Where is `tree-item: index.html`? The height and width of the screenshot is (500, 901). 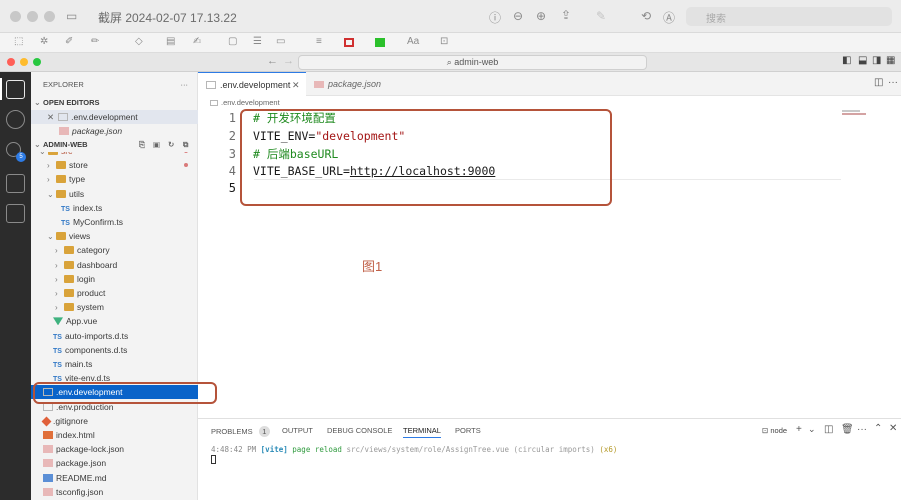
tree-item: index.html is located at coordinates (114, 435).